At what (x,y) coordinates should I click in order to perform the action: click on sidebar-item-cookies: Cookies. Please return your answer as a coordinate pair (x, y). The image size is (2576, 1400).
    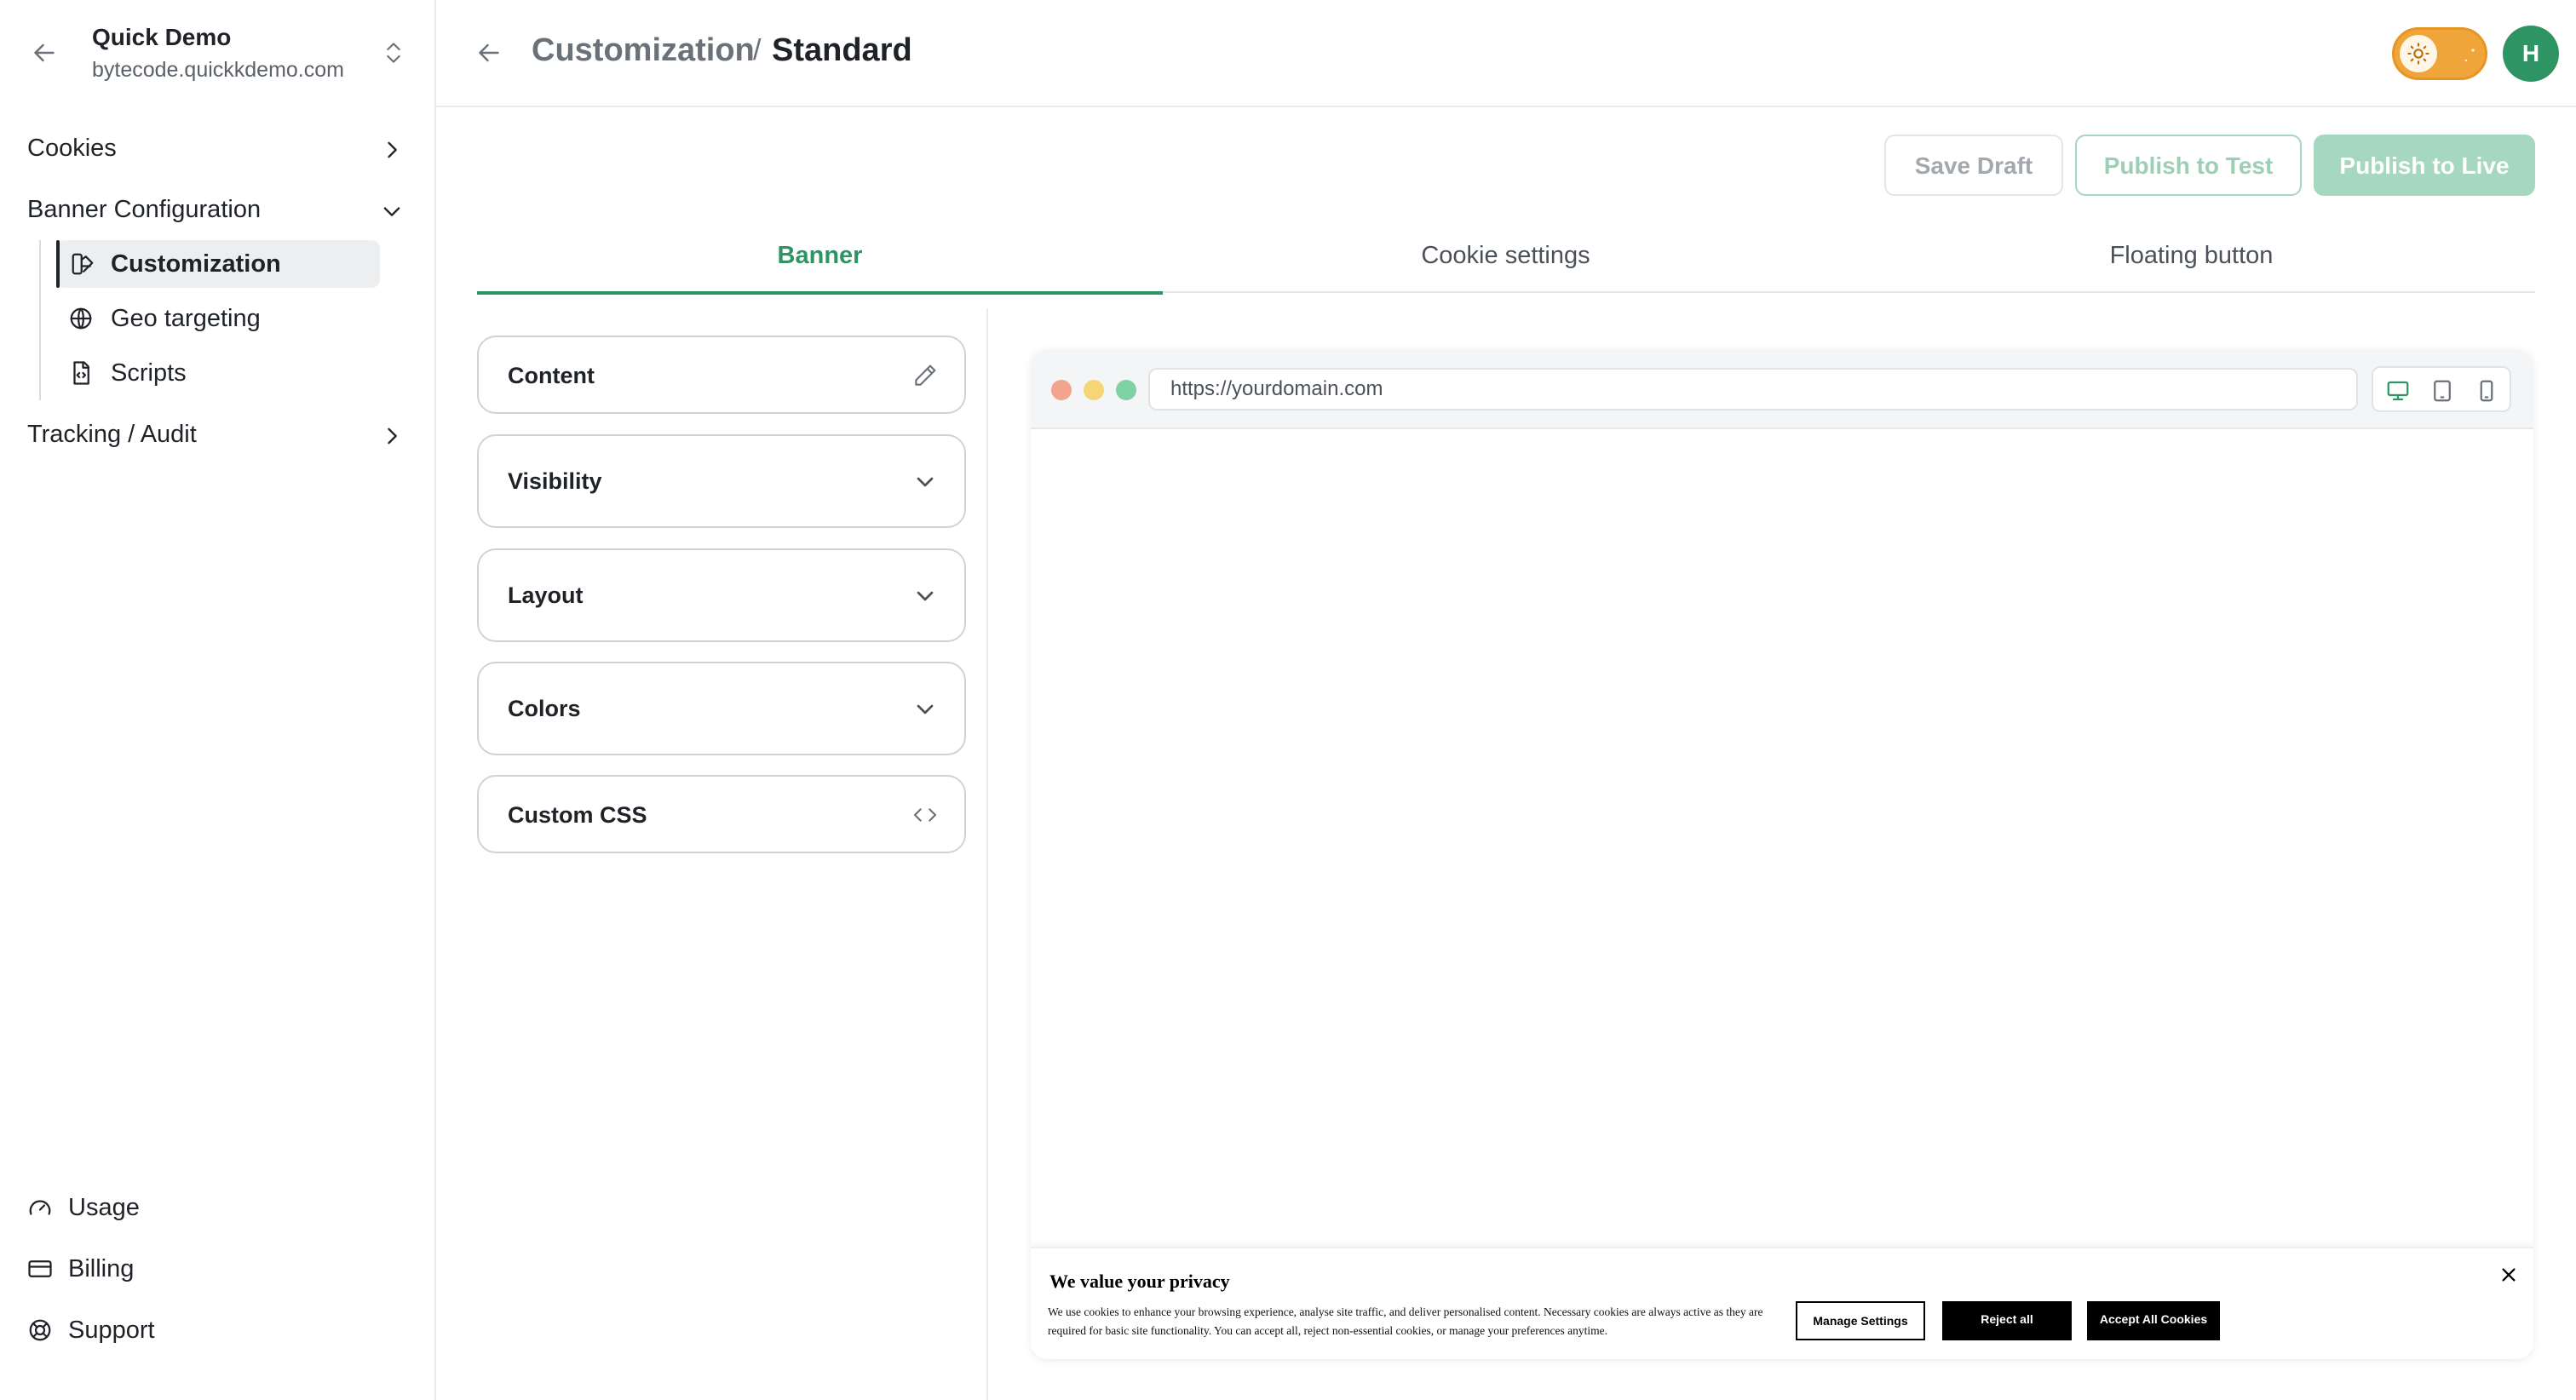
    Looking at the image, I should click on (217, 148).